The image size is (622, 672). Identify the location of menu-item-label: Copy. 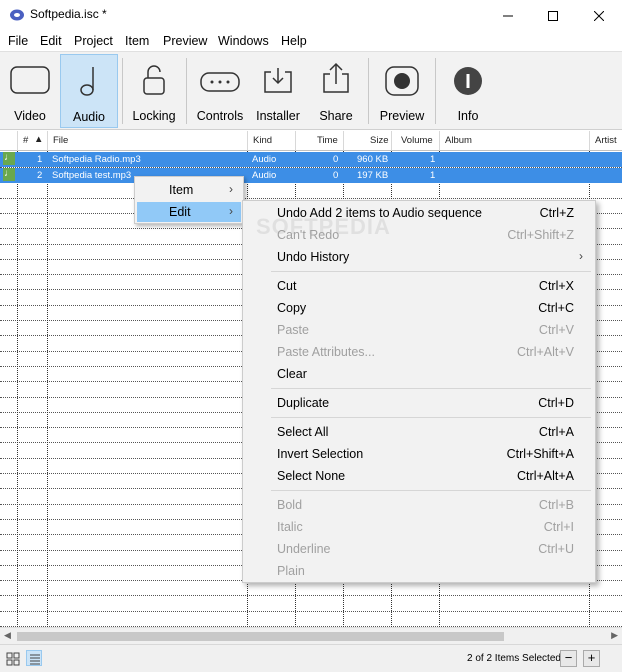
(292, 308).